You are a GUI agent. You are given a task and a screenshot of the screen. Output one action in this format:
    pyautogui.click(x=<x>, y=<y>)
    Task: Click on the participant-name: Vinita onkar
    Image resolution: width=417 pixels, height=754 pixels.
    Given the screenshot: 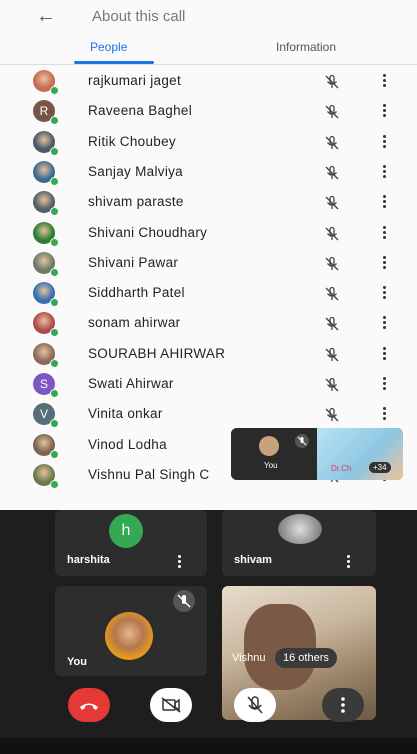 What is the action you would take?
    pyautogui.click(x=125, y=414)
    